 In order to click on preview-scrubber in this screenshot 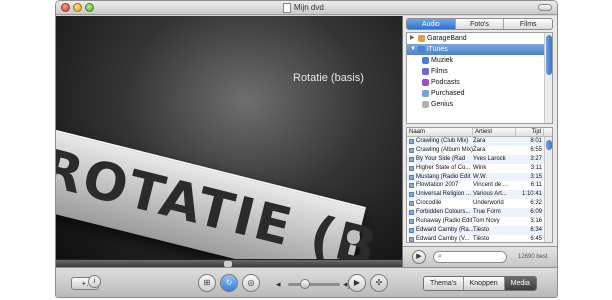, I will do `click(229, 263)`.